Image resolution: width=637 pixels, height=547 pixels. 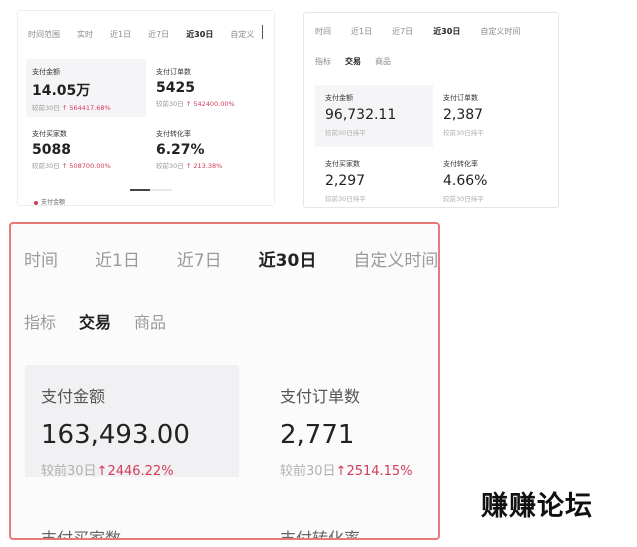 I want to click on metric-value: 163,493.00, so click(x=115, y=435).